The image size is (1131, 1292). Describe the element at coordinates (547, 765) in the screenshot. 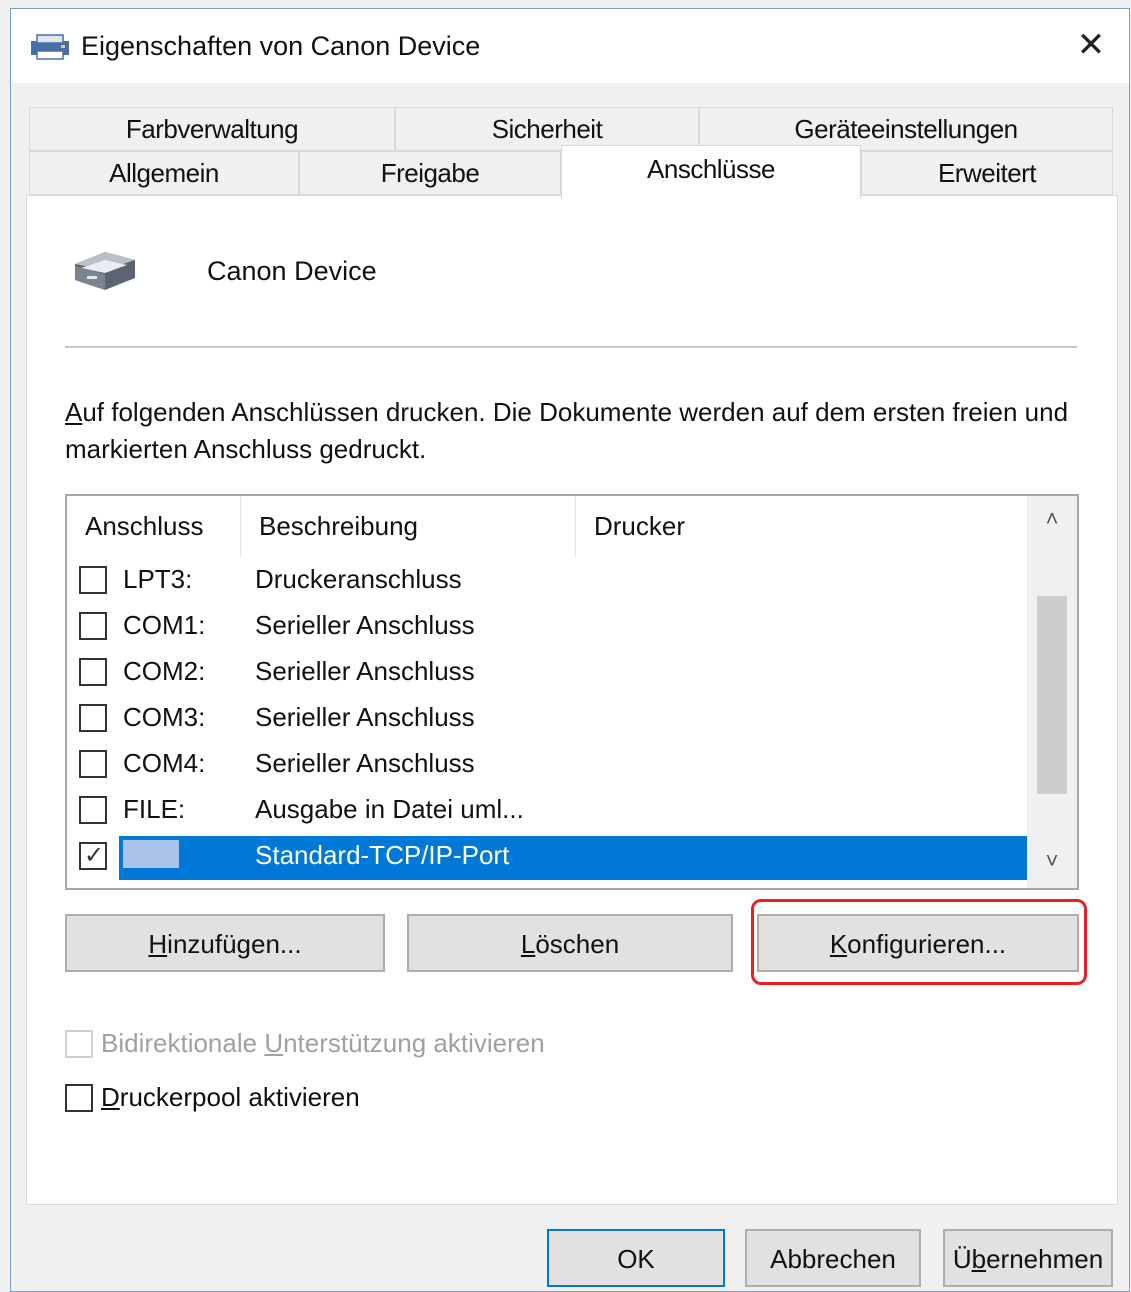

I see `table-row: COM4: Serieller Anschluss` at that location.